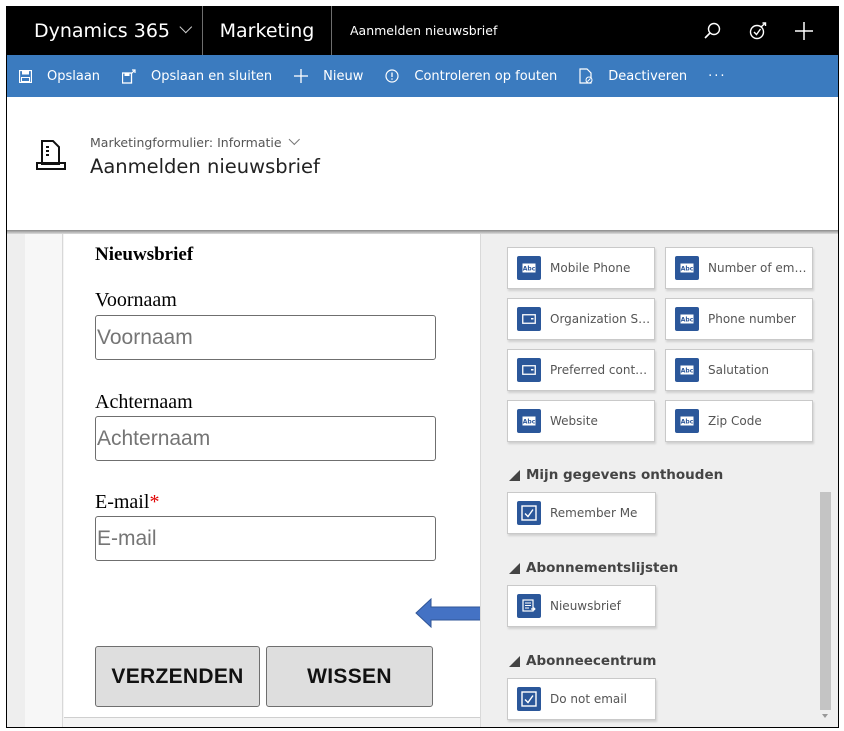 The width and height of the screenshot is (844, 731). I want to click on section-subscription-lists: Abonnementslijsten, so click(593, 568).